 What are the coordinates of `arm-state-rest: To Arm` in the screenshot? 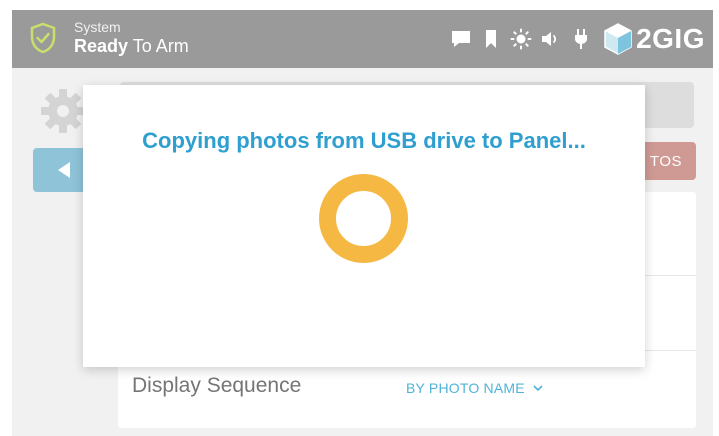 It's located at (158, 46).